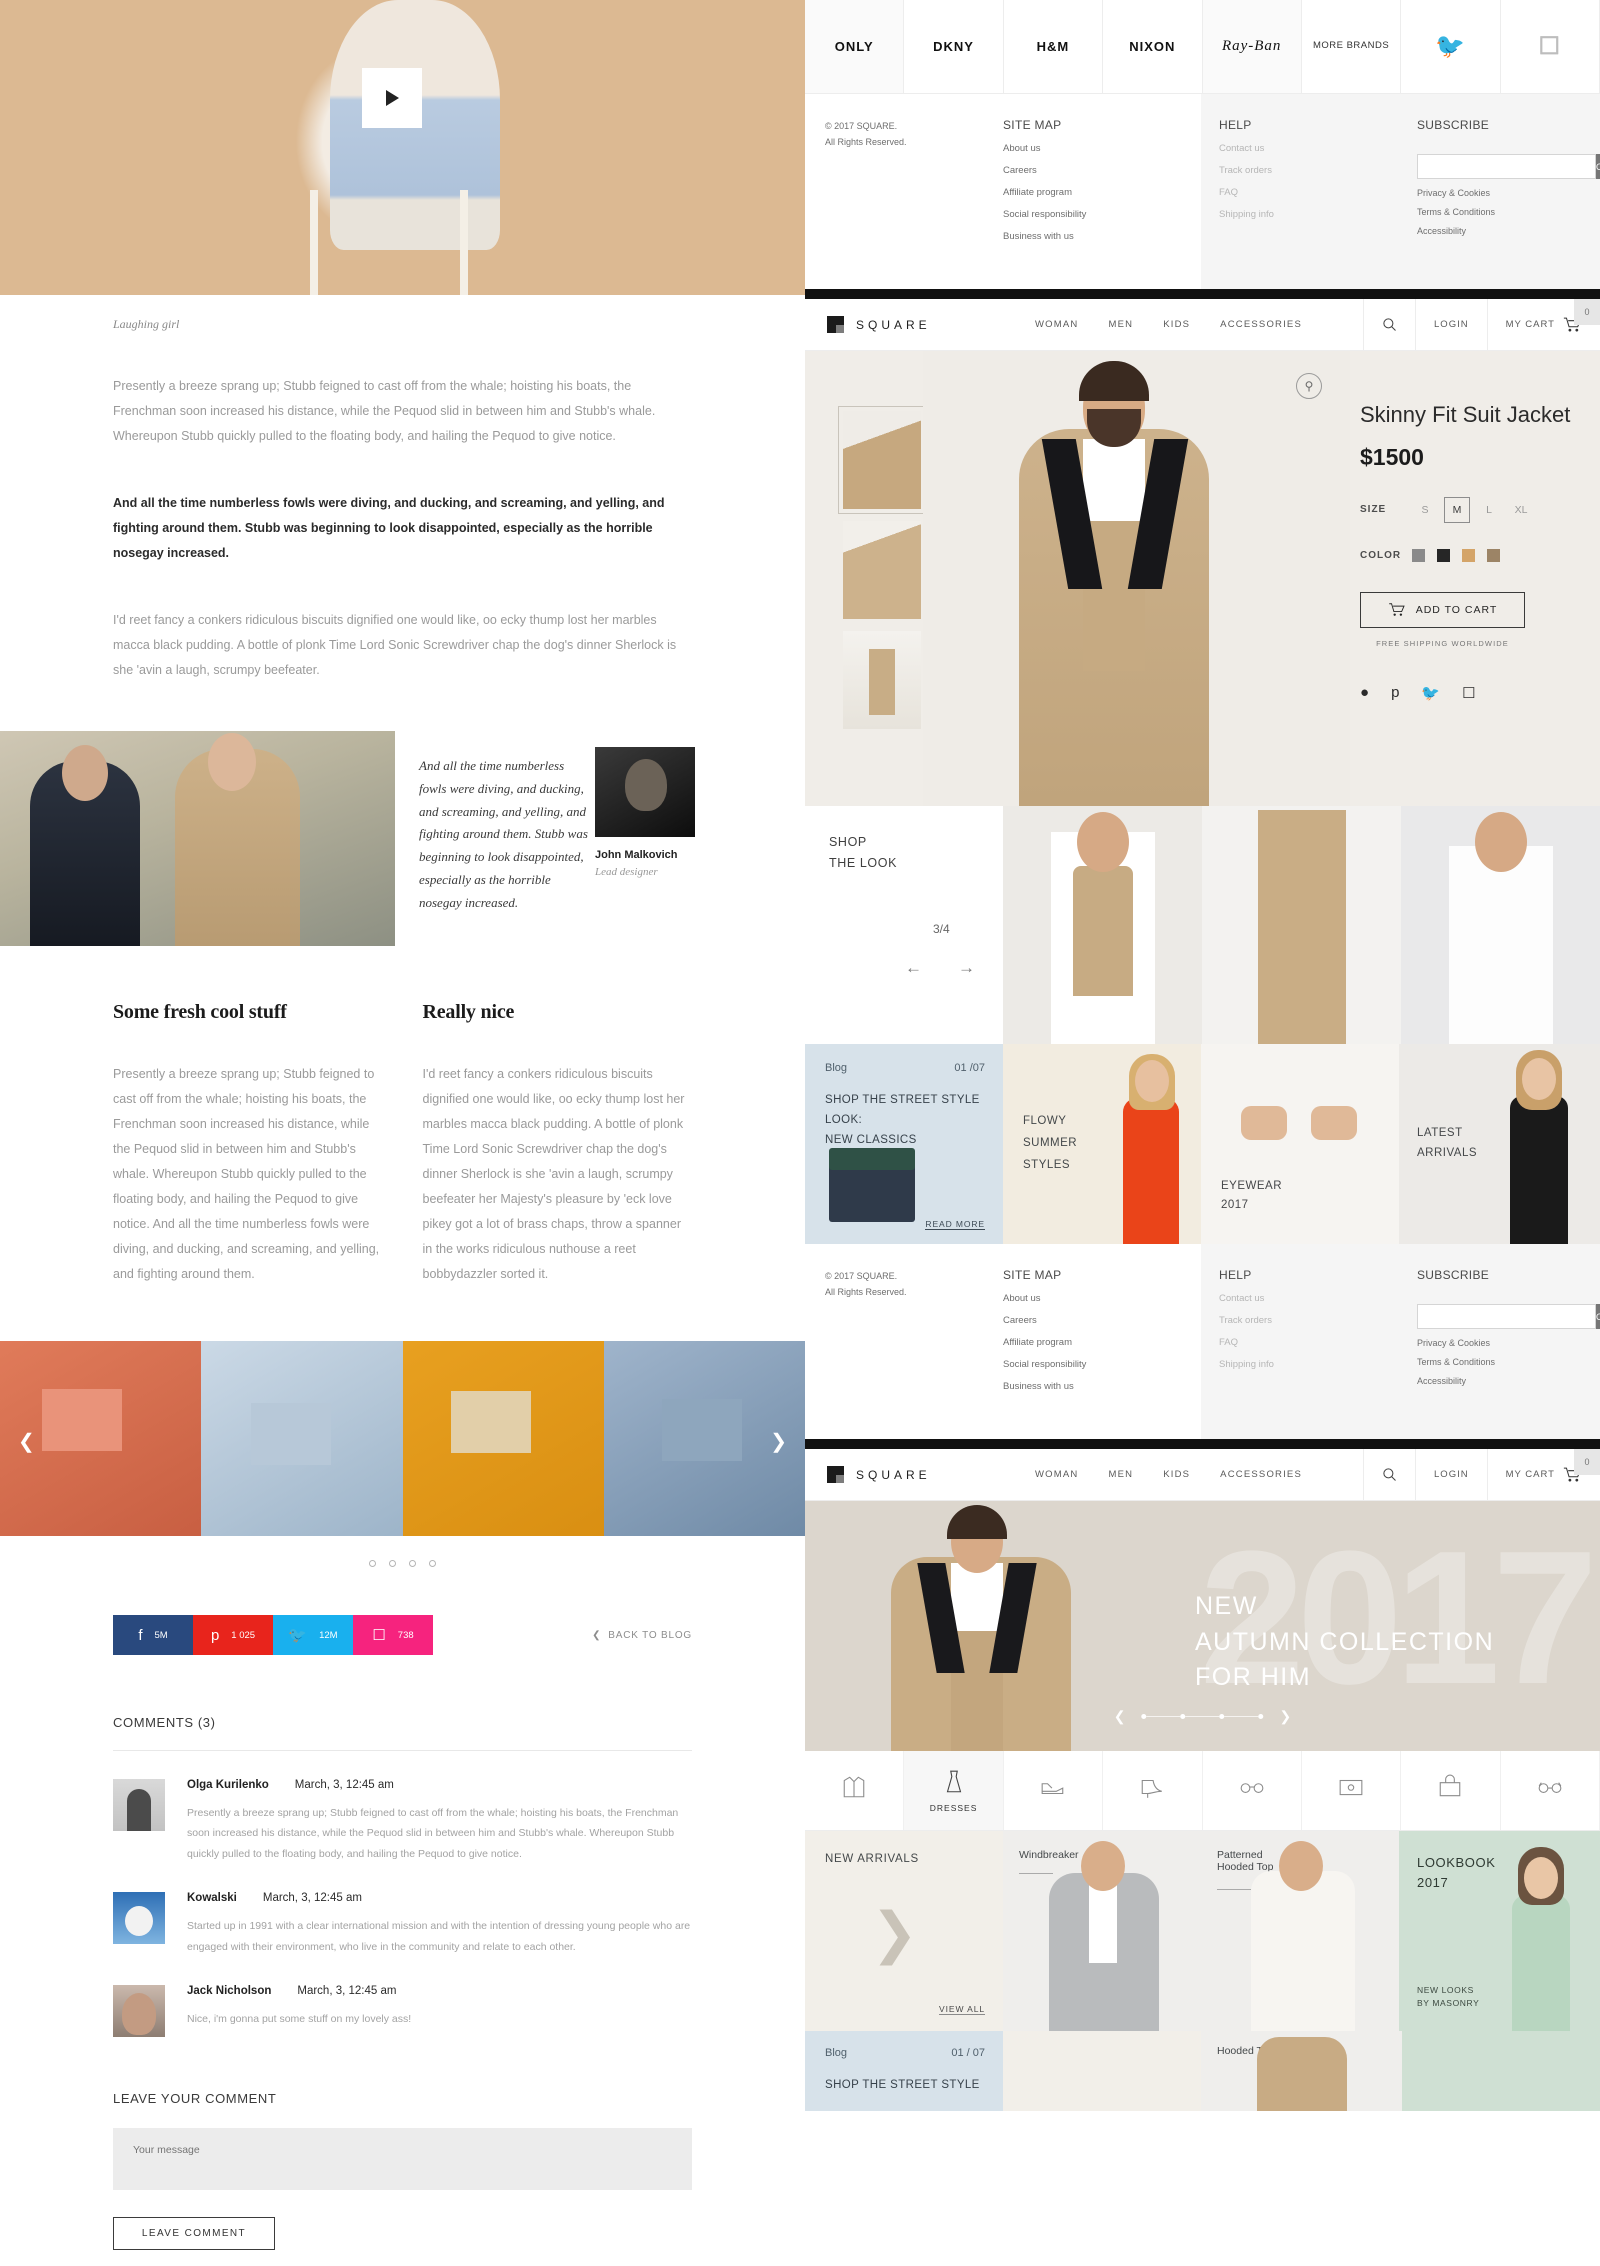 The image size is (1600, 2266). Describe the element at coordinates (1389, 1474) in the screenshot. I see `search-button` at that location.